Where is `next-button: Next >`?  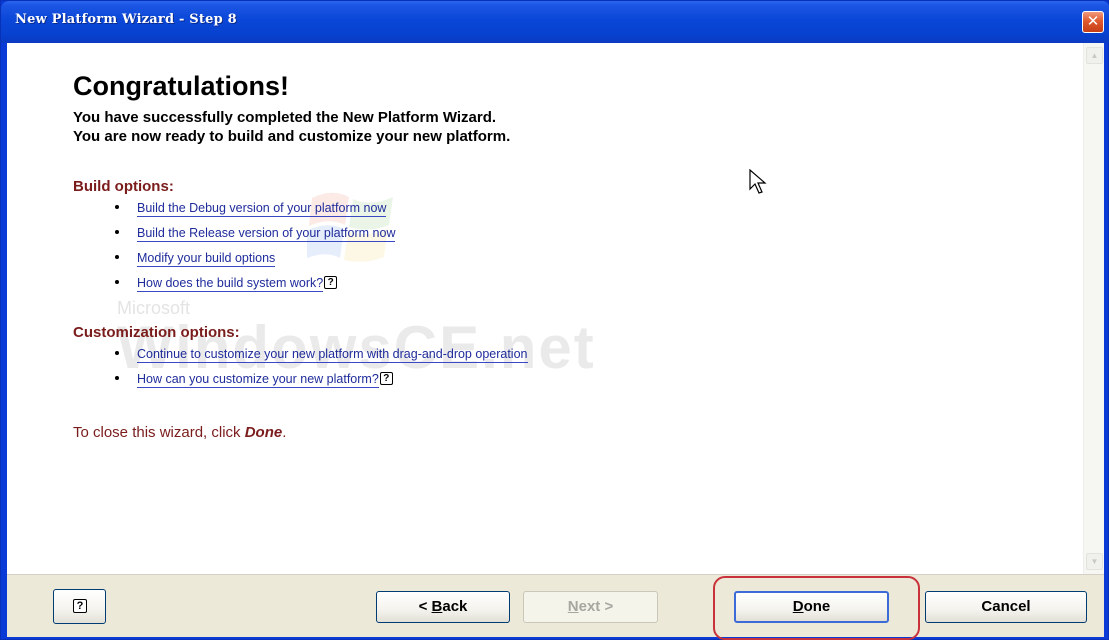
next-button: Next > is located at coordinates (590, 607).